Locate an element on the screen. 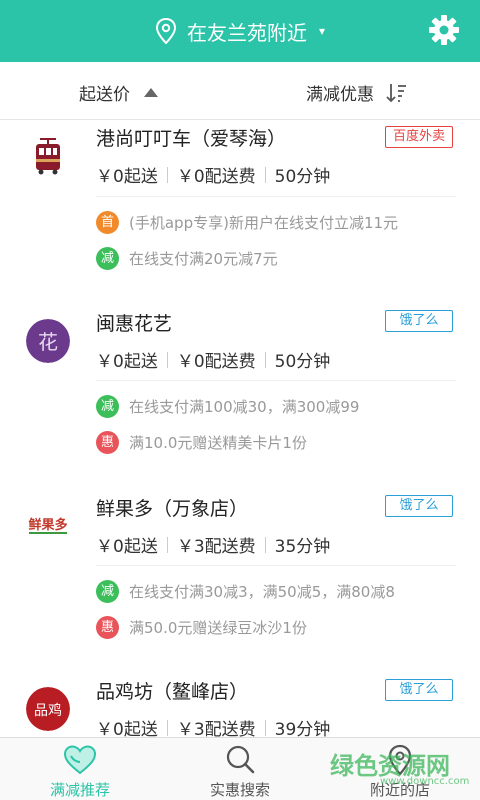  heart-icon is located at coordinates (80, 760).